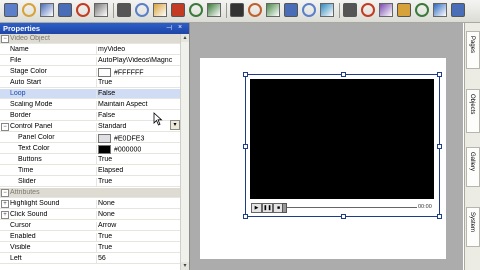 The image size is (480, 270). Describe the element at coordinates (90, 50) in the screenshot. I see `property-row: Name myVideo` at that location.